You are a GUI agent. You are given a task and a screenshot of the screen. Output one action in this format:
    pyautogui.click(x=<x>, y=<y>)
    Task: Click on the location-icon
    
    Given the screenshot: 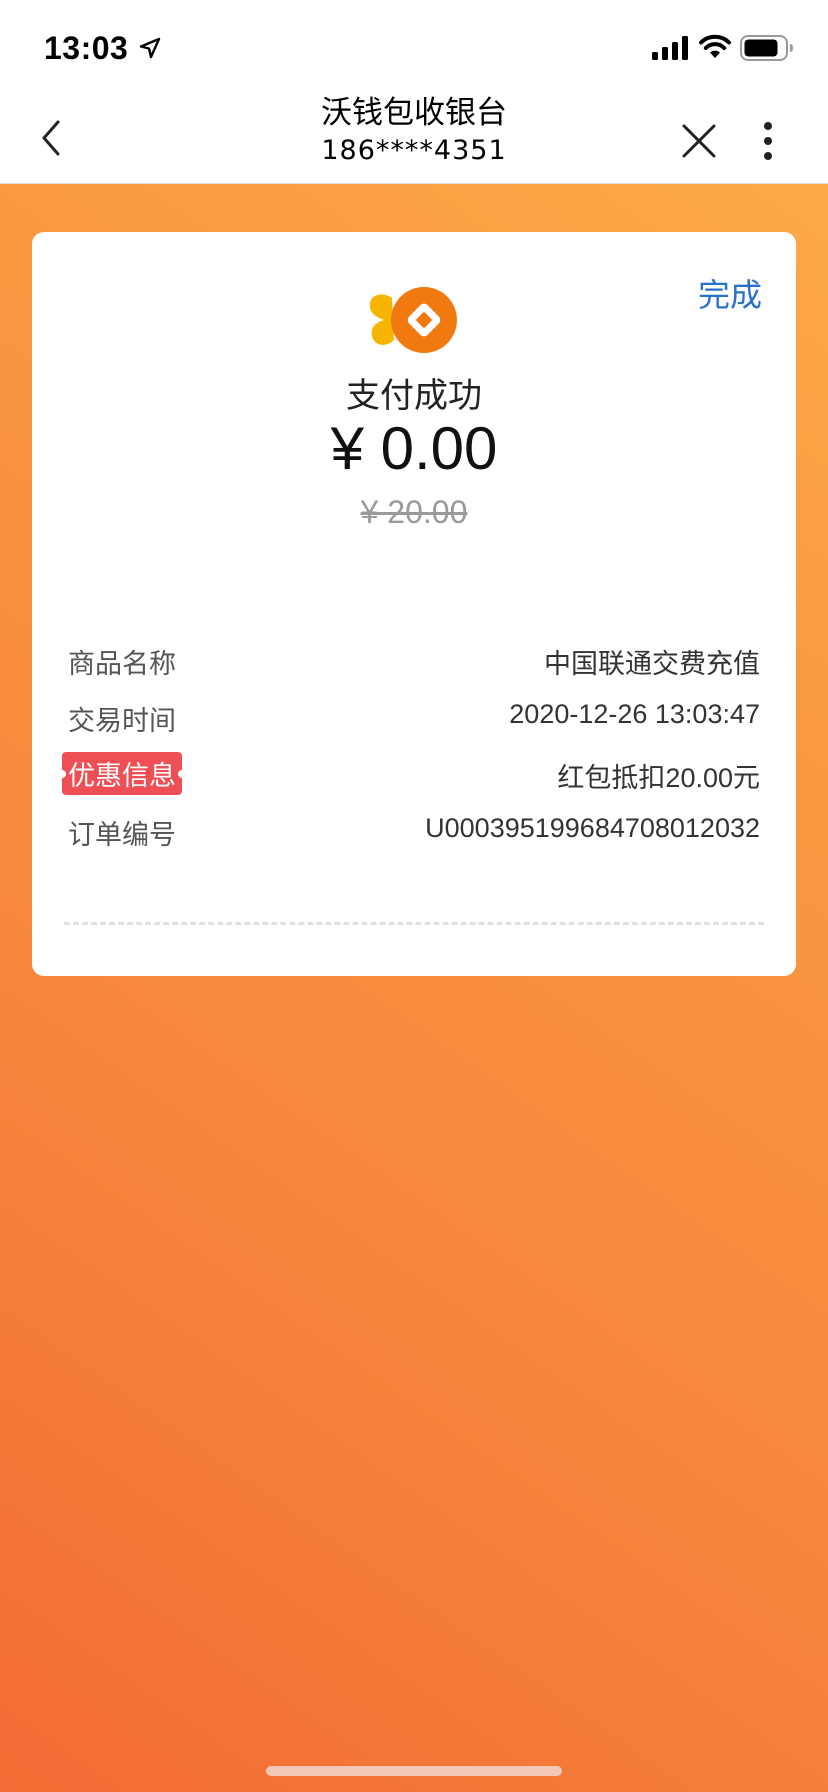 What is the action you would take?
    pyautogui.click(x=150, y=48)
    